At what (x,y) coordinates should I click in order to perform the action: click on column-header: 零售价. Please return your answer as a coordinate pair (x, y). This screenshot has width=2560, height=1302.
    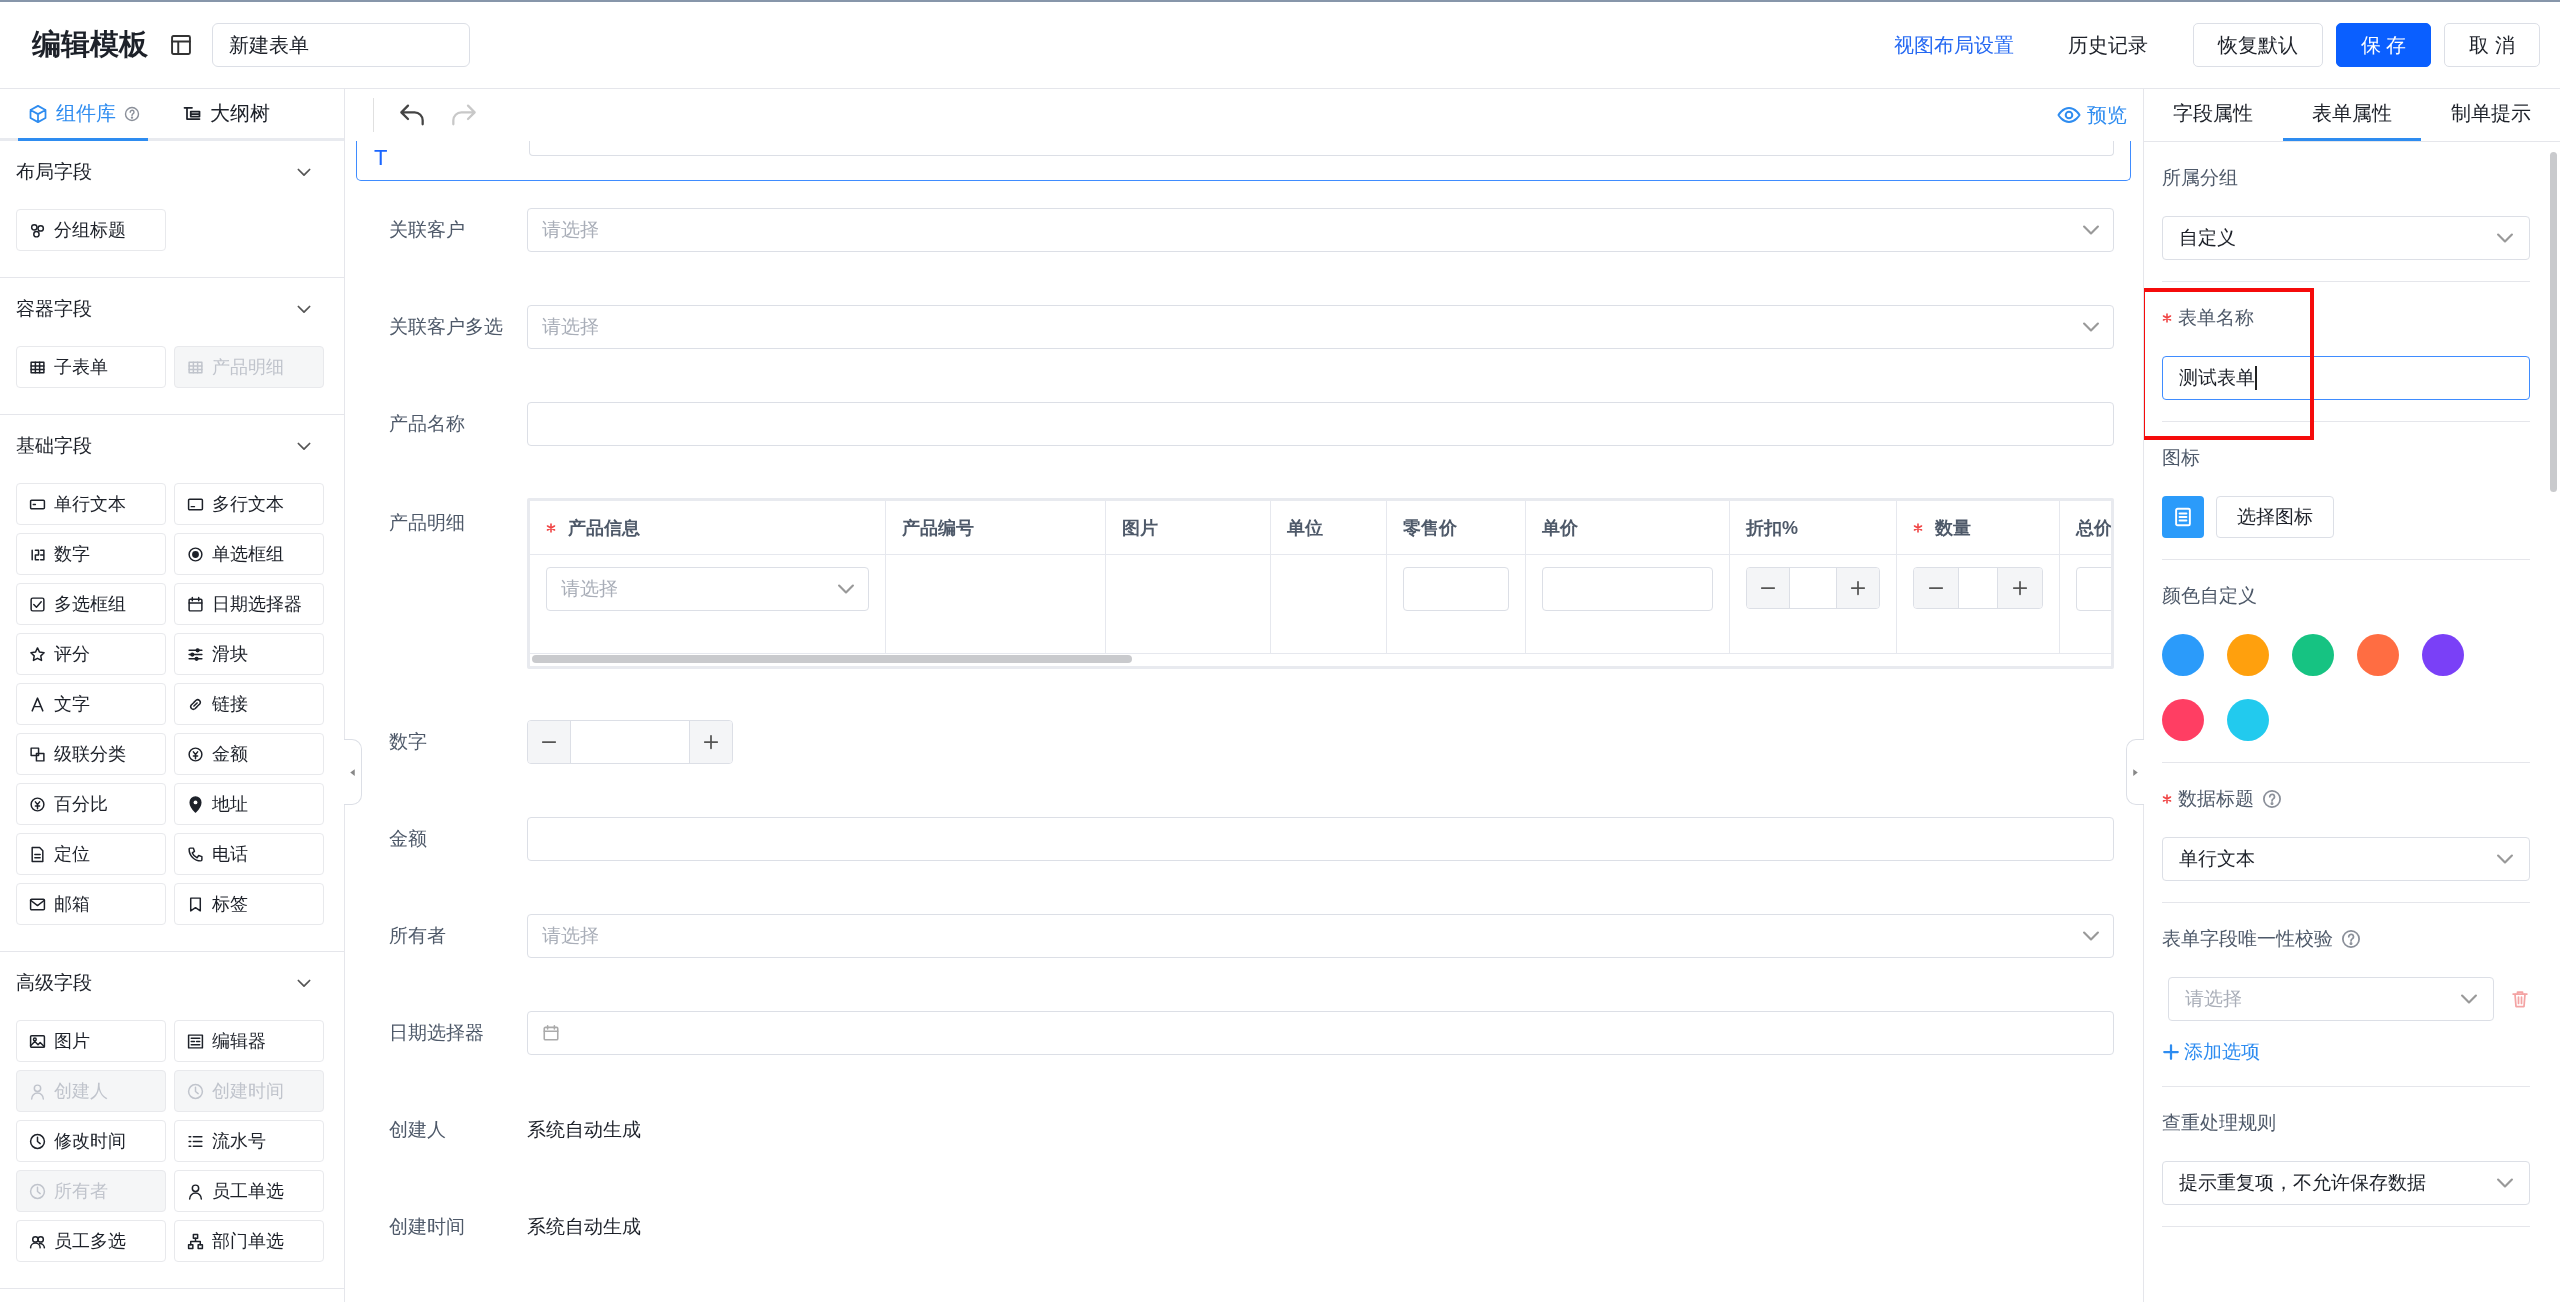
    Looking at the image, I should click on (1456, 528).